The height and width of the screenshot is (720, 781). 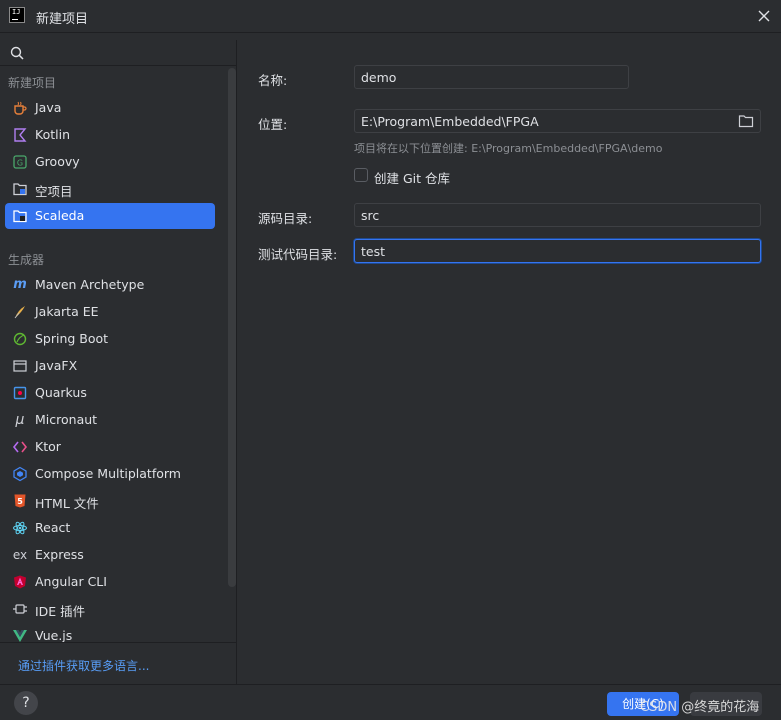 I want to click on name-label: 名称:, so click(x=273, y=80).